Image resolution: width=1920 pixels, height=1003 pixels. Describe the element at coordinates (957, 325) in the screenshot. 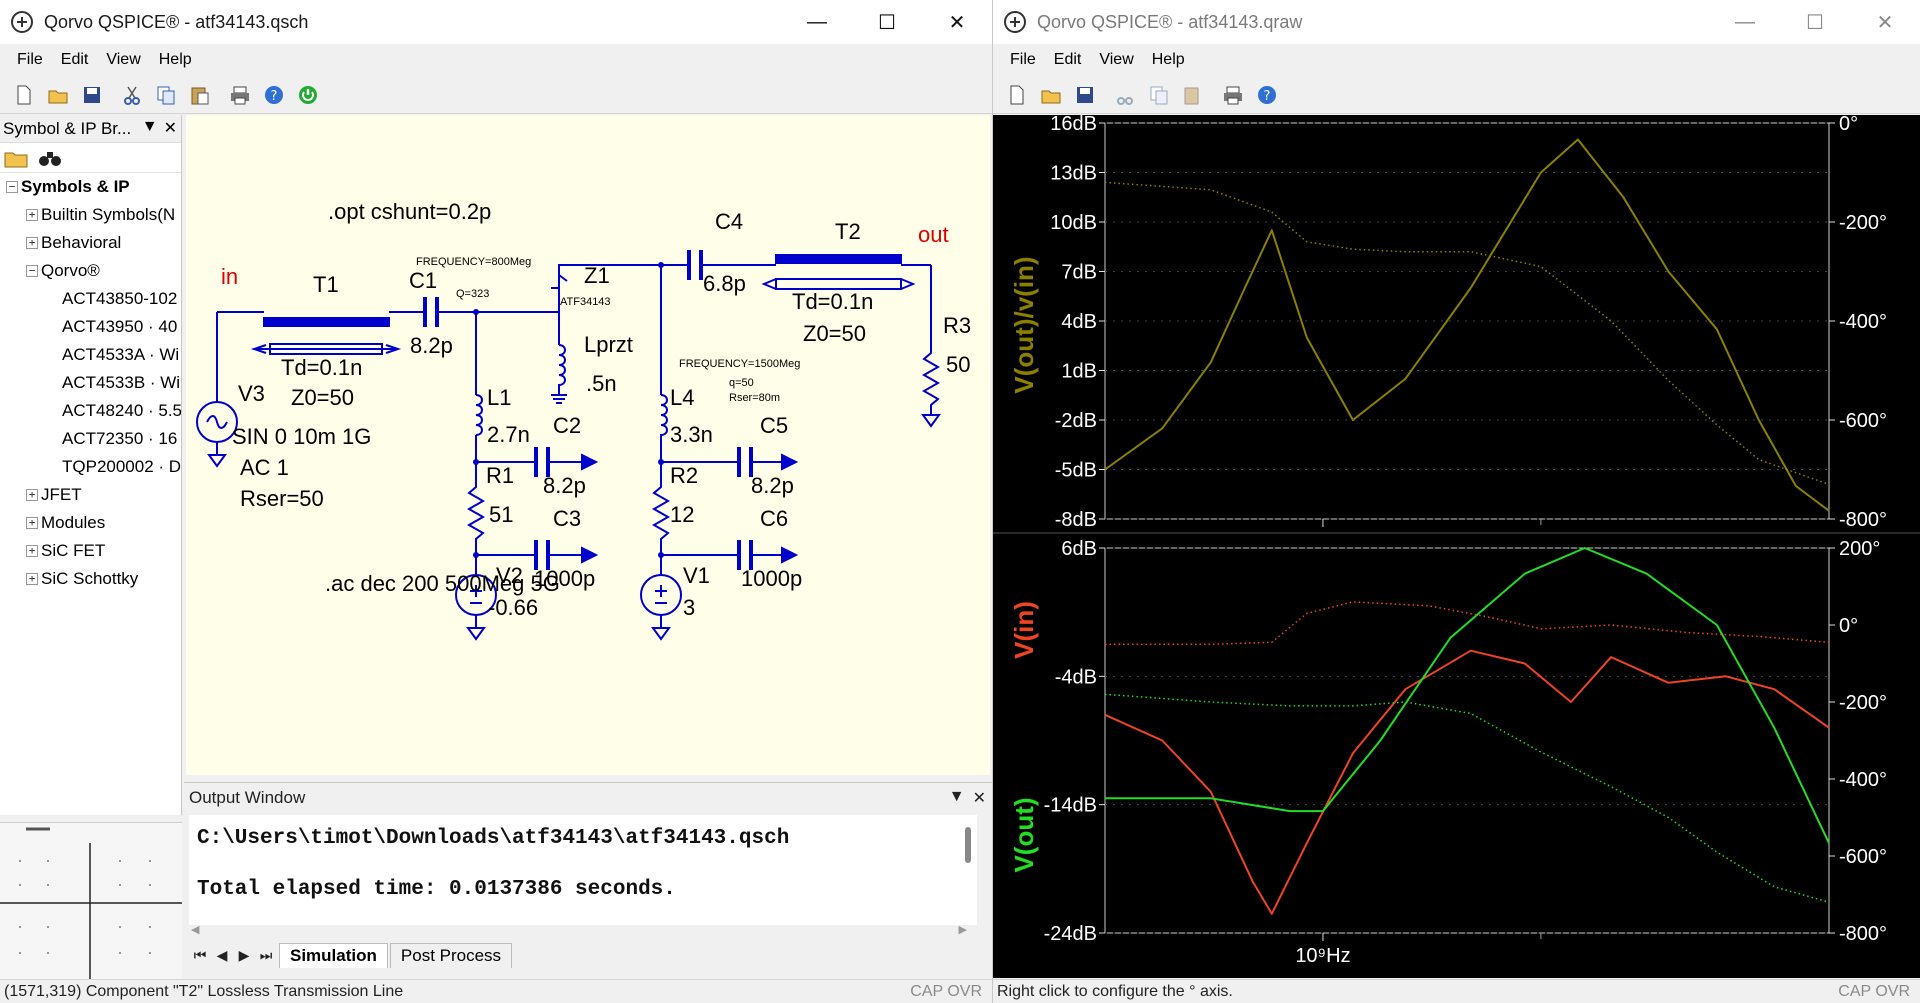

I see `r3-name: R3` at that location.